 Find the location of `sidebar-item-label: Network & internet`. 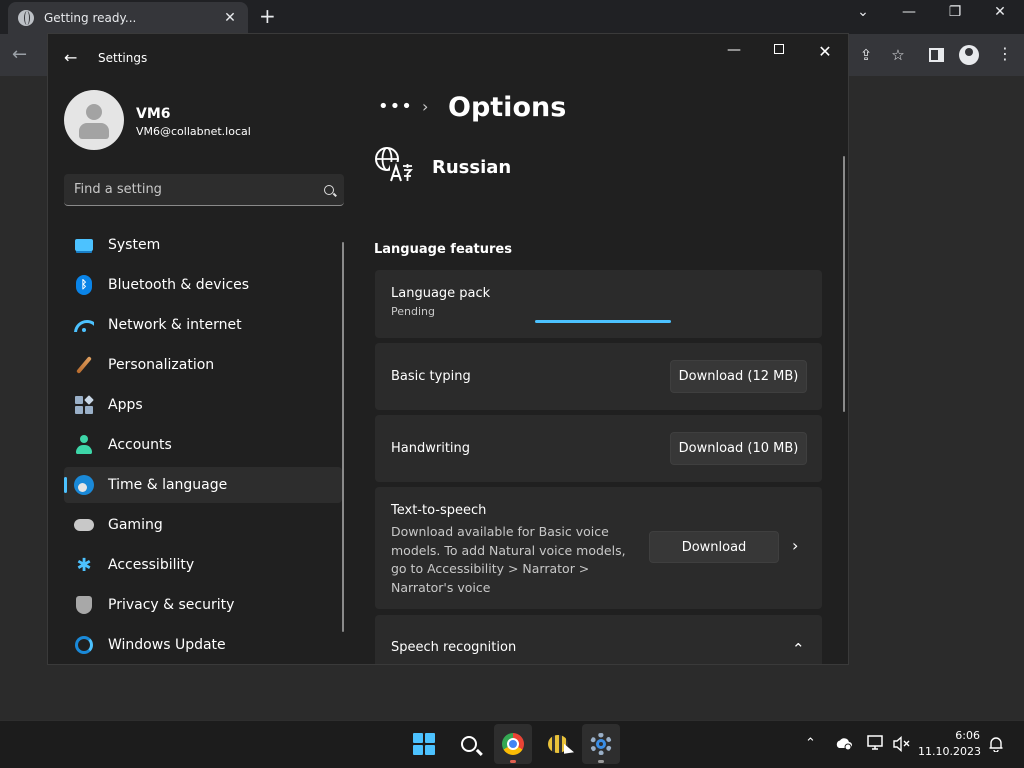

sidebar-item-label: Network & internet is located at coordinates (175, 325).